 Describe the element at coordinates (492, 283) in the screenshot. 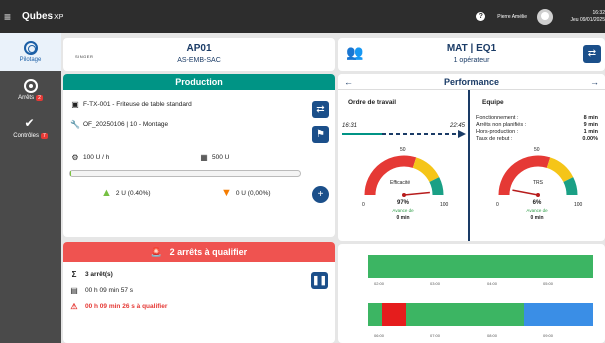

I see `tick-label: 04:00` at that location.